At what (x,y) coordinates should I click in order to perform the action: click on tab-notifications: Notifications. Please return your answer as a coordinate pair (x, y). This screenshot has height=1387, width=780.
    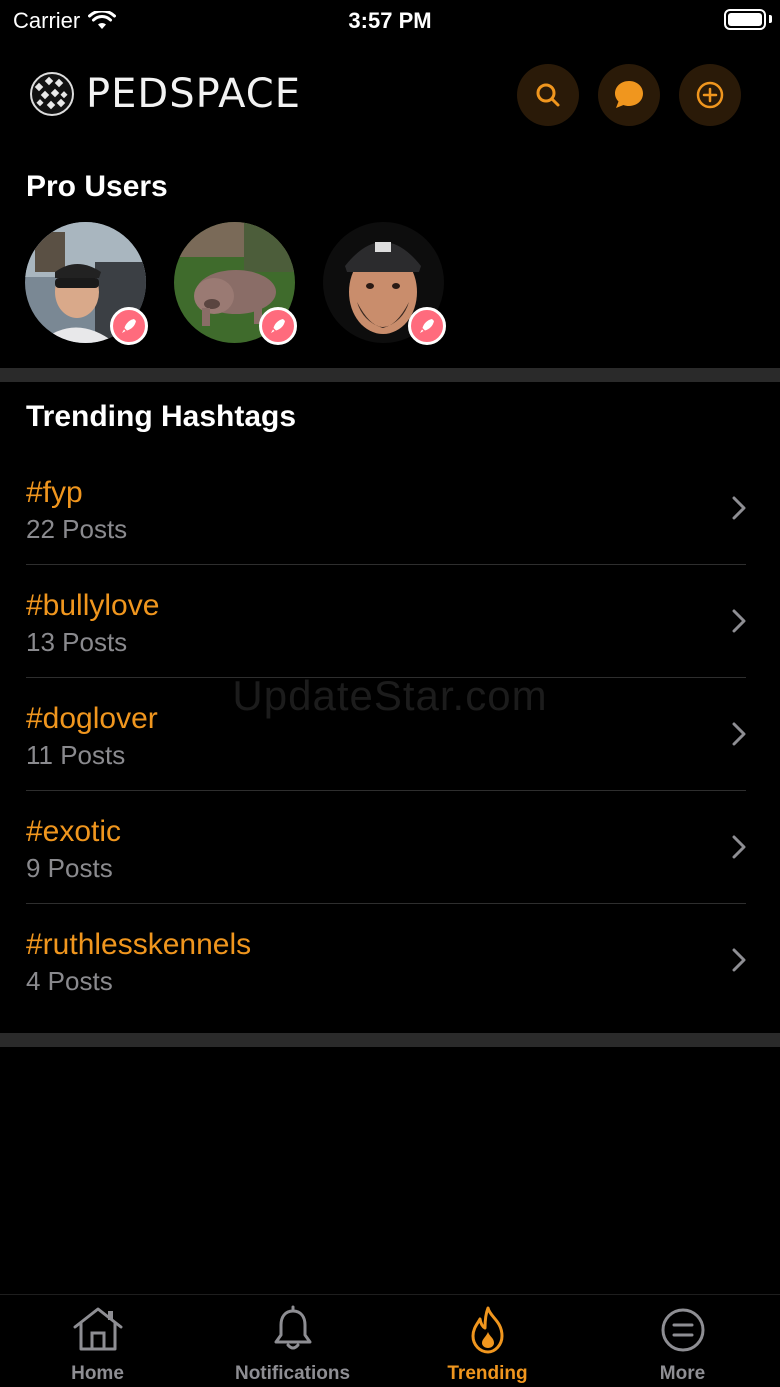
    Looking at the image, I should click on (292, 1341).